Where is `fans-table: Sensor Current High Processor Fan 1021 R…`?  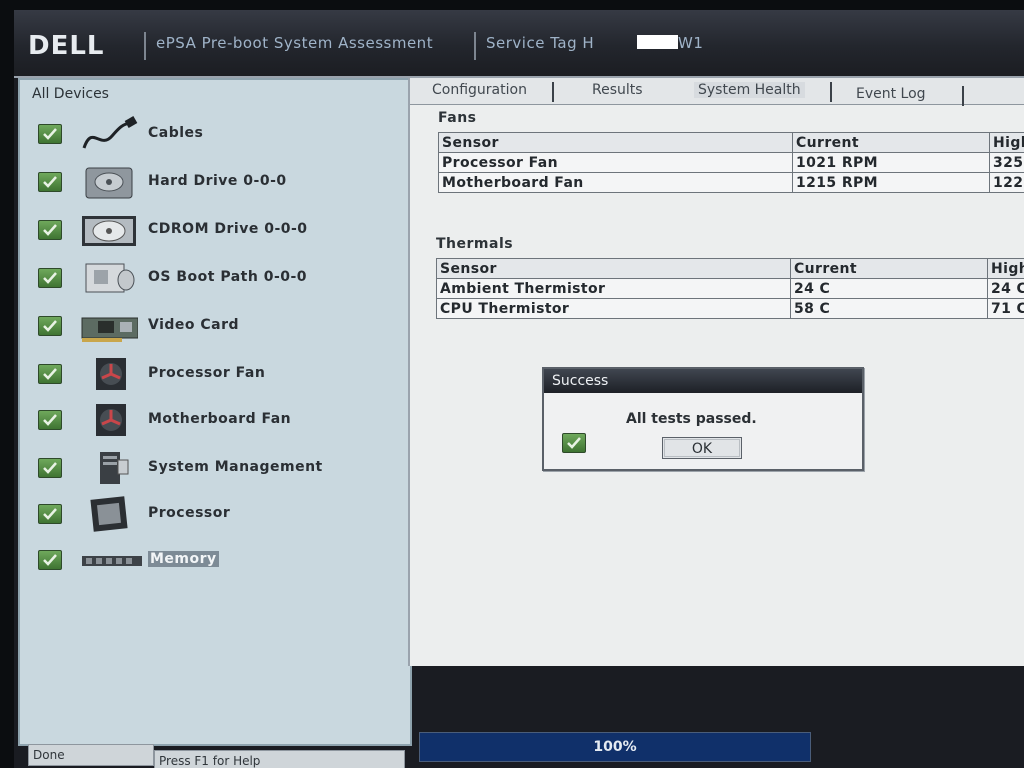 fans-table: Sensor Current High Processor Fan 1021 R… is located at coordinates (731, 162).